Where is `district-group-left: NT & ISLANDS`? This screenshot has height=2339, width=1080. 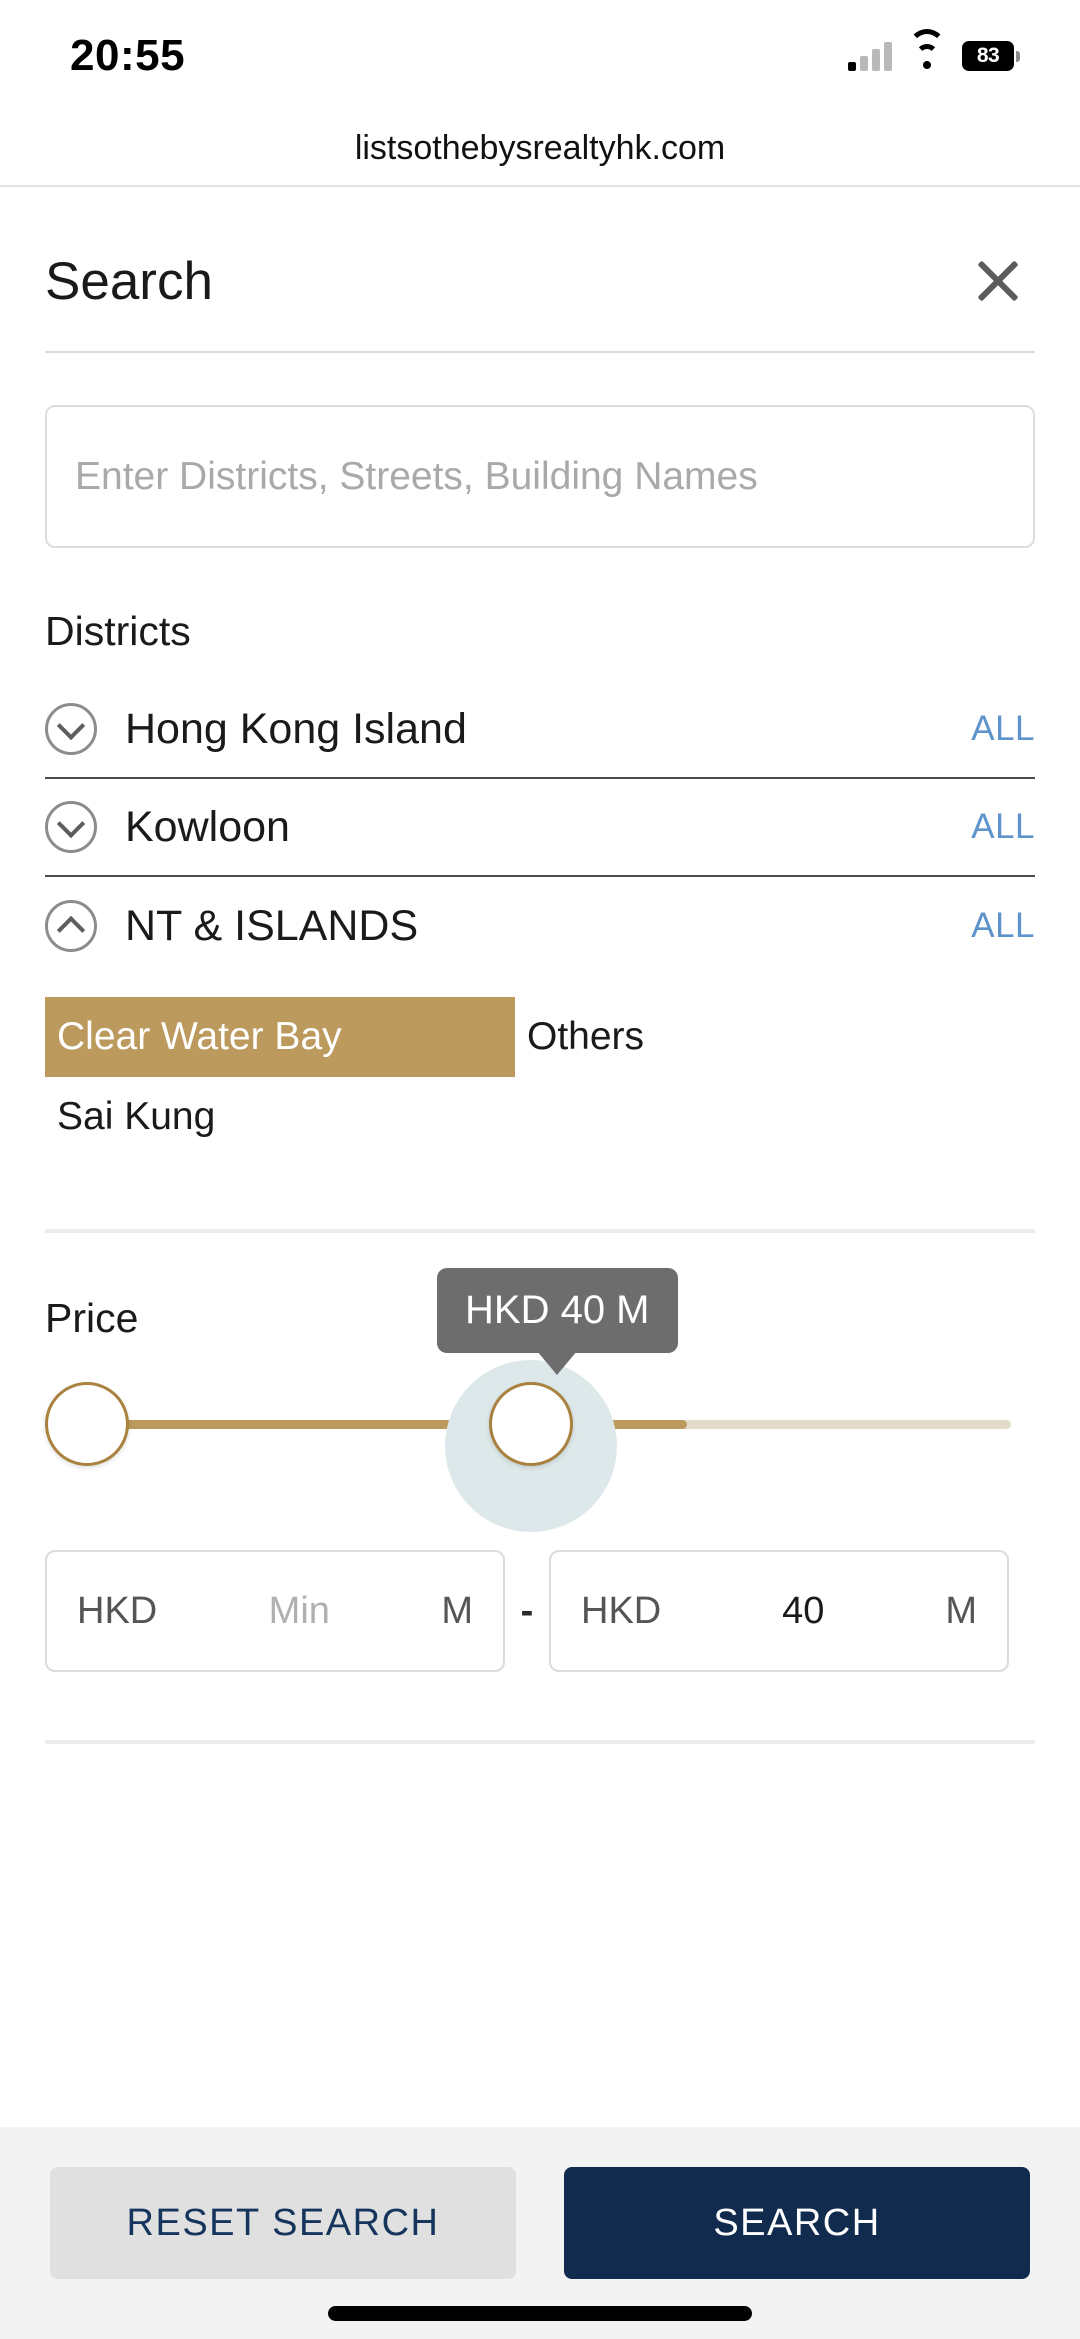
district-group-left: NT & ISLANDS is located at coordinates (231, 926).